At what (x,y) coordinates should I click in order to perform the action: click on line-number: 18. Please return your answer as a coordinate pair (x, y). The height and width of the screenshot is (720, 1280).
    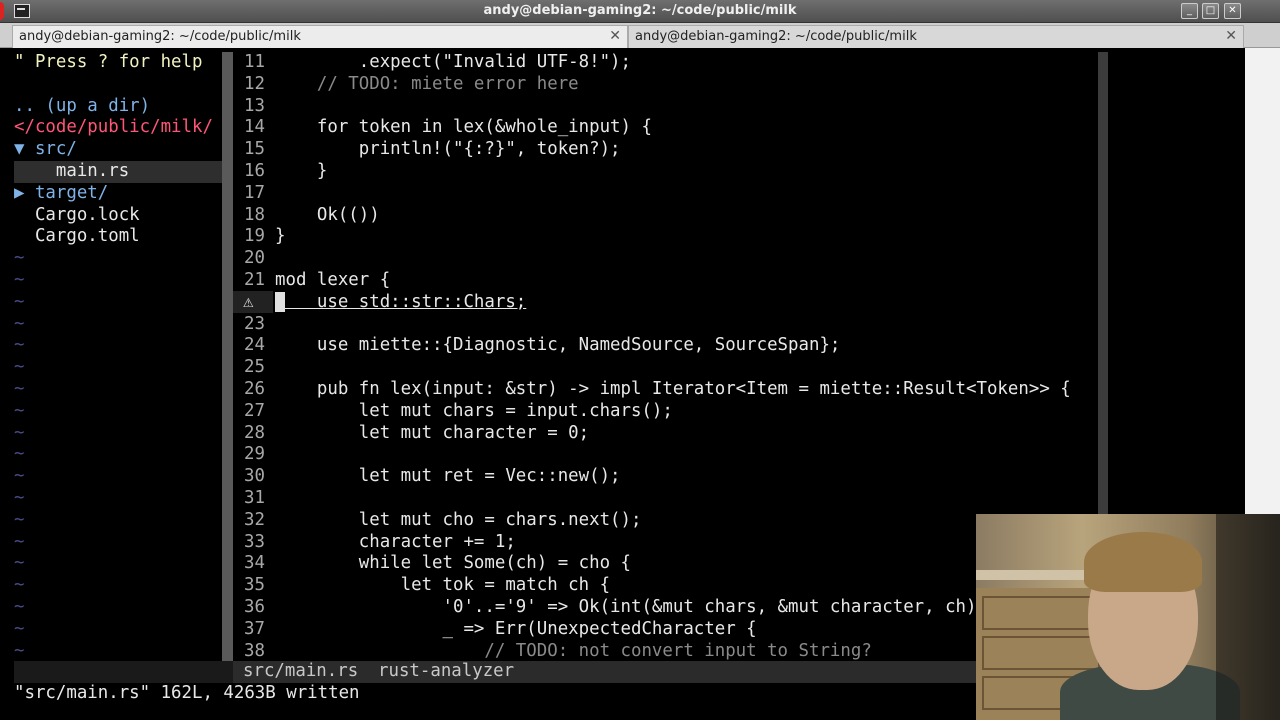
    Looking at the image, I should click on (254, 214).